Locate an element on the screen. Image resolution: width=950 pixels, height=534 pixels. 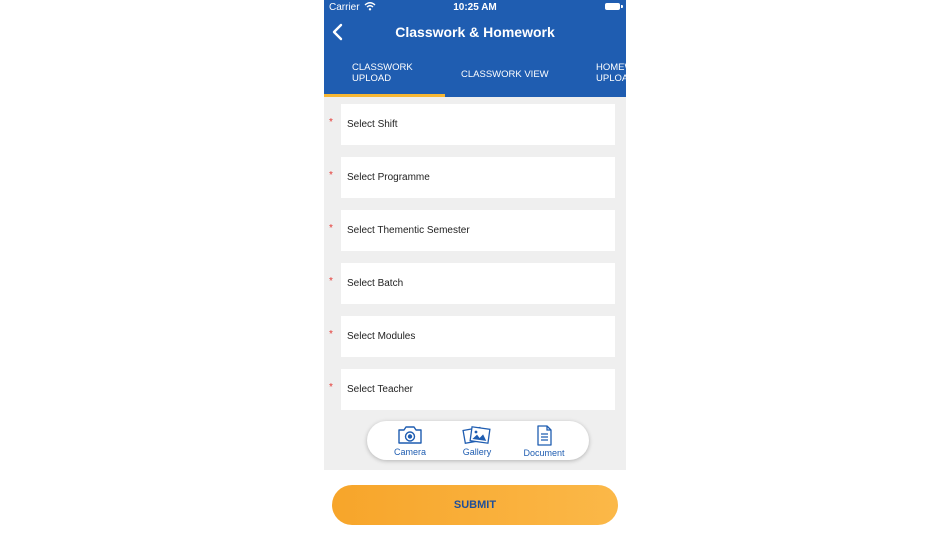
navigation-bar: Classwork & Homework is located at coordinates (475, 32).